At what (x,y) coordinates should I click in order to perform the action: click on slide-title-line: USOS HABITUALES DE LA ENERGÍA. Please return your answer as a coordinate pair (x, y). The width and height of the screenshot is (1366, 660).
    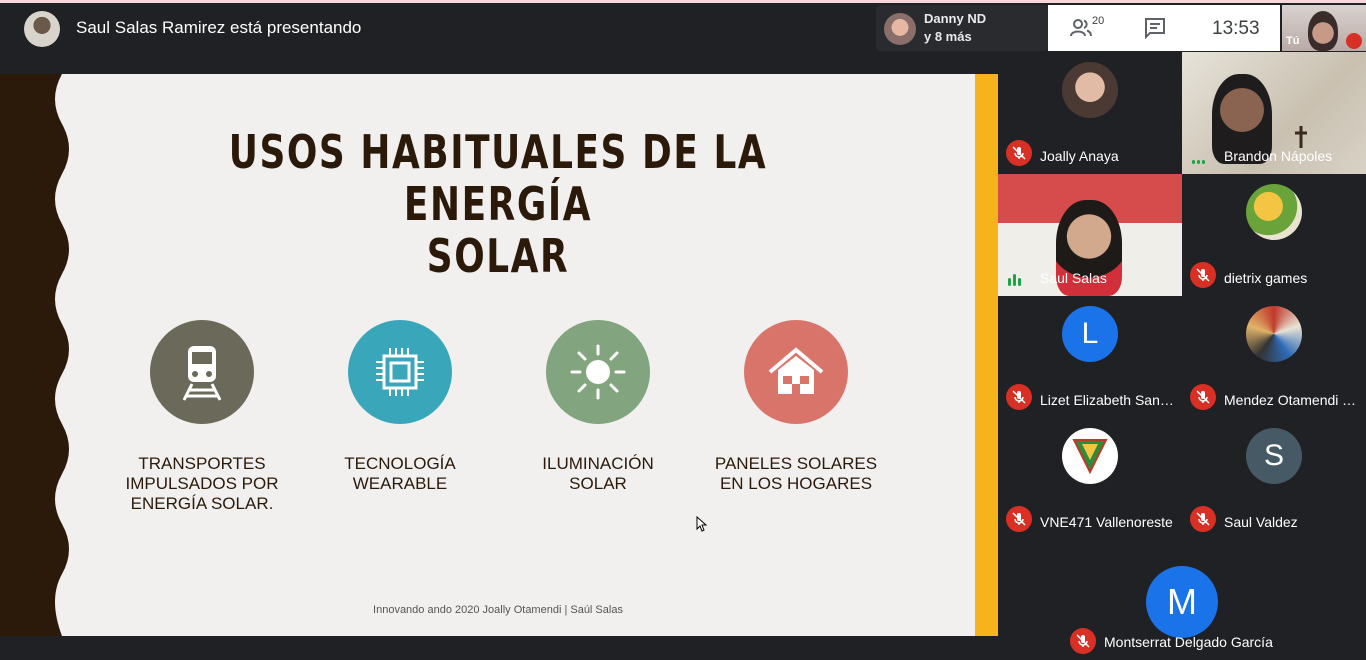
    Looking at the image, I should click on (498, 178).